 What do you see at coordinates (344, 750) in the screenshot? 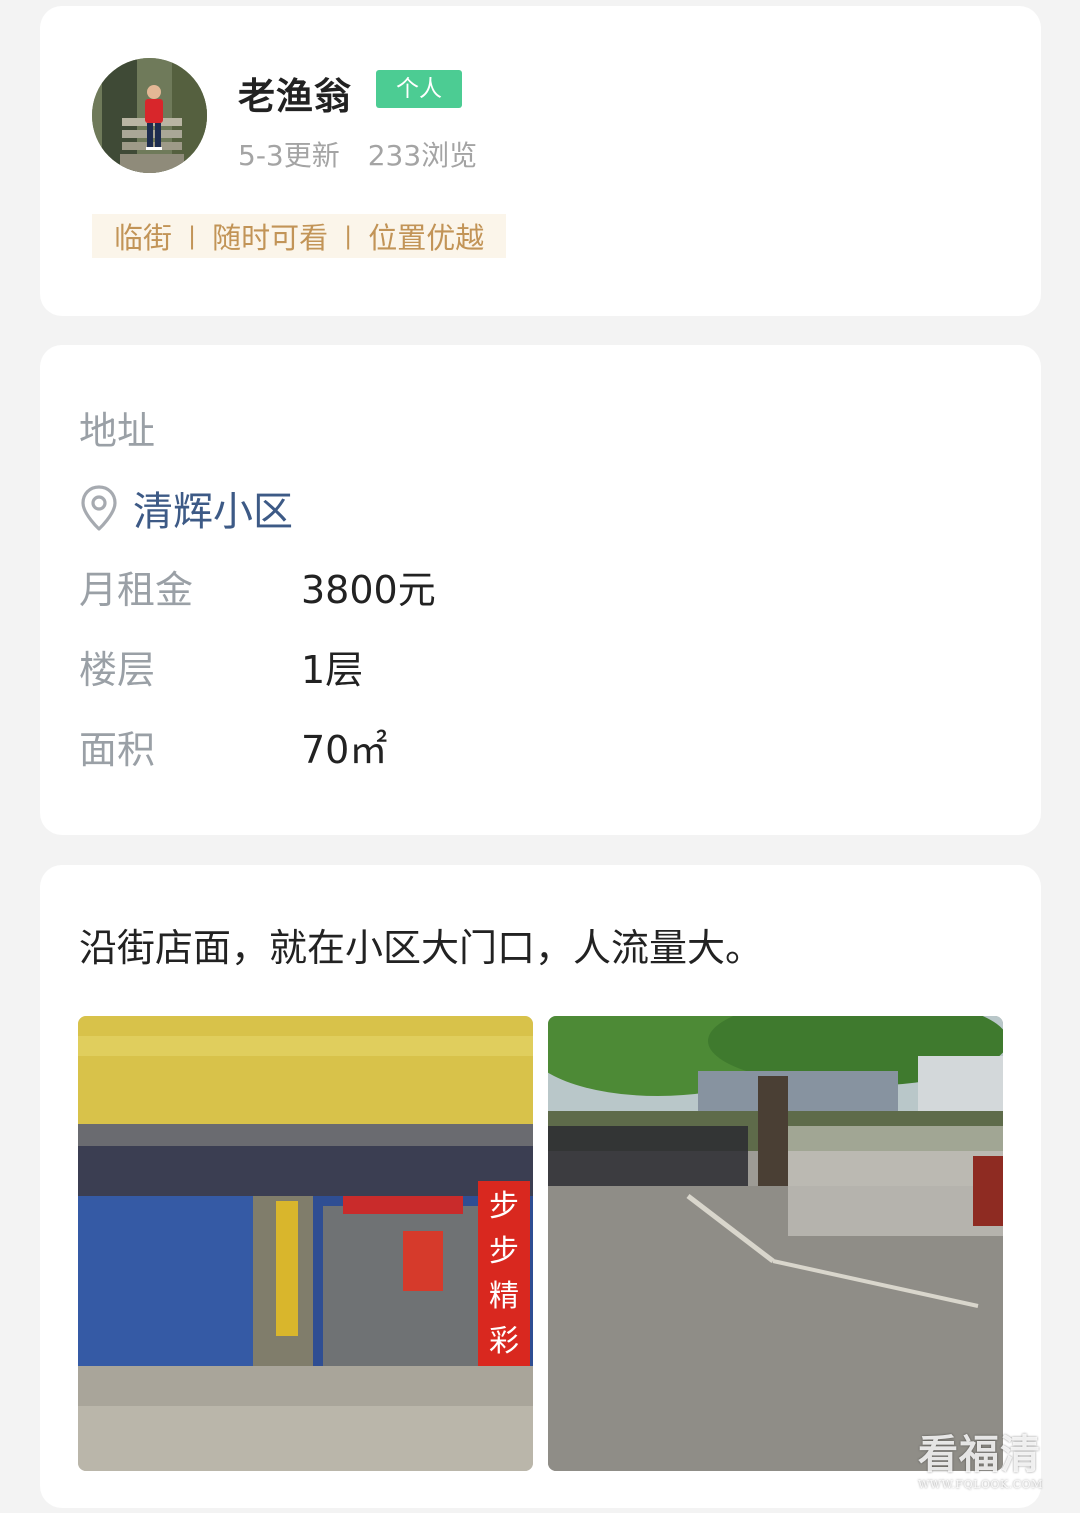
I see `area-value: 70㎡` at bounding box center [344, 750].